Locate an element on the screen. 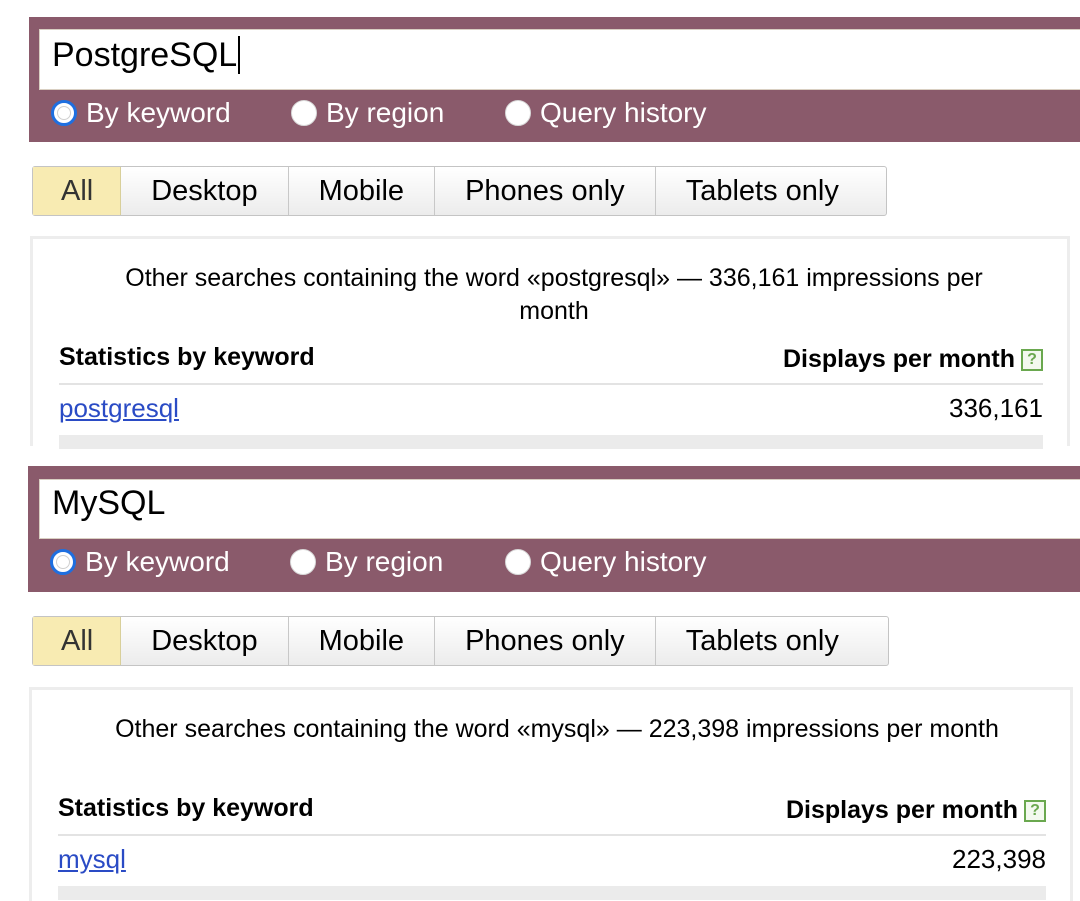 The height and width of the screenshot is (901, 1080). table-row: postgresql 336,161 is located at coordinates (551, 413).